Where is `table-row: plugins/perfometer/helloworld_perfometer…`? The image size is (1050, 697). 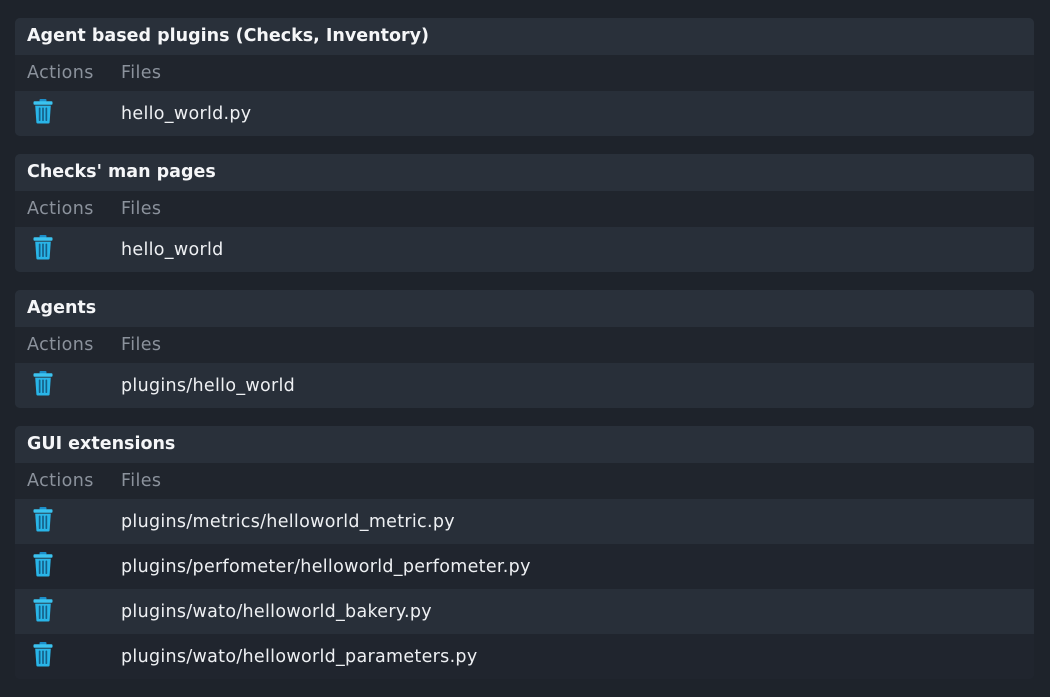
table-row: plugins/perfometer/helloworld_perfometer… is located at coordinates (524, 566).